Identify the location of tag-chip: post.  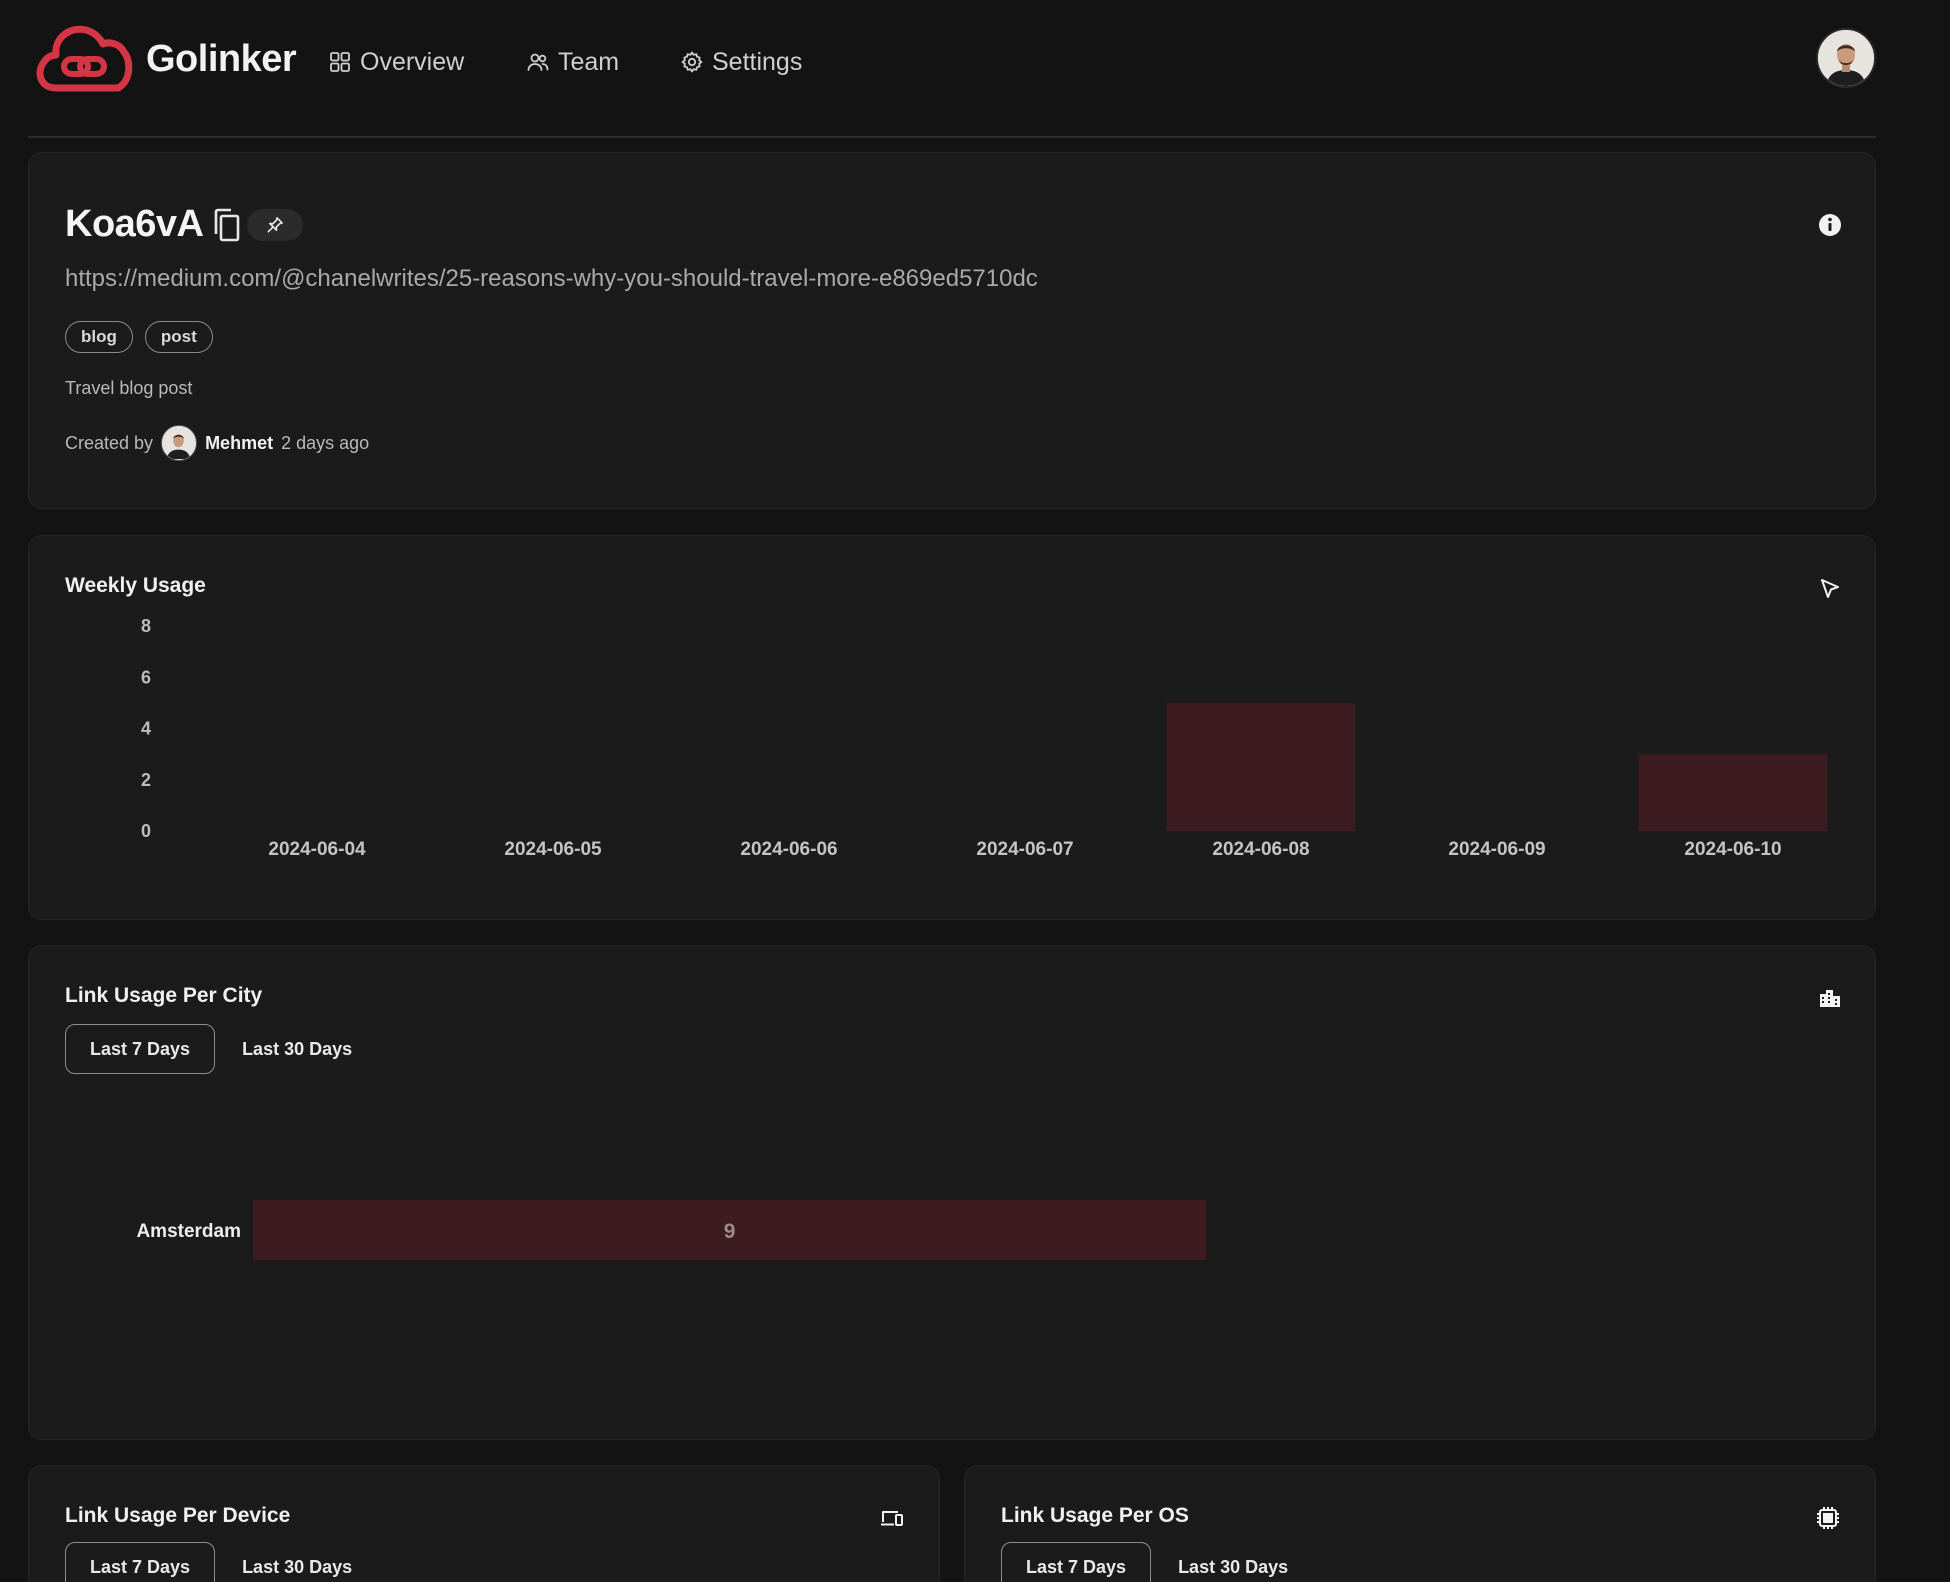
(178, 337).